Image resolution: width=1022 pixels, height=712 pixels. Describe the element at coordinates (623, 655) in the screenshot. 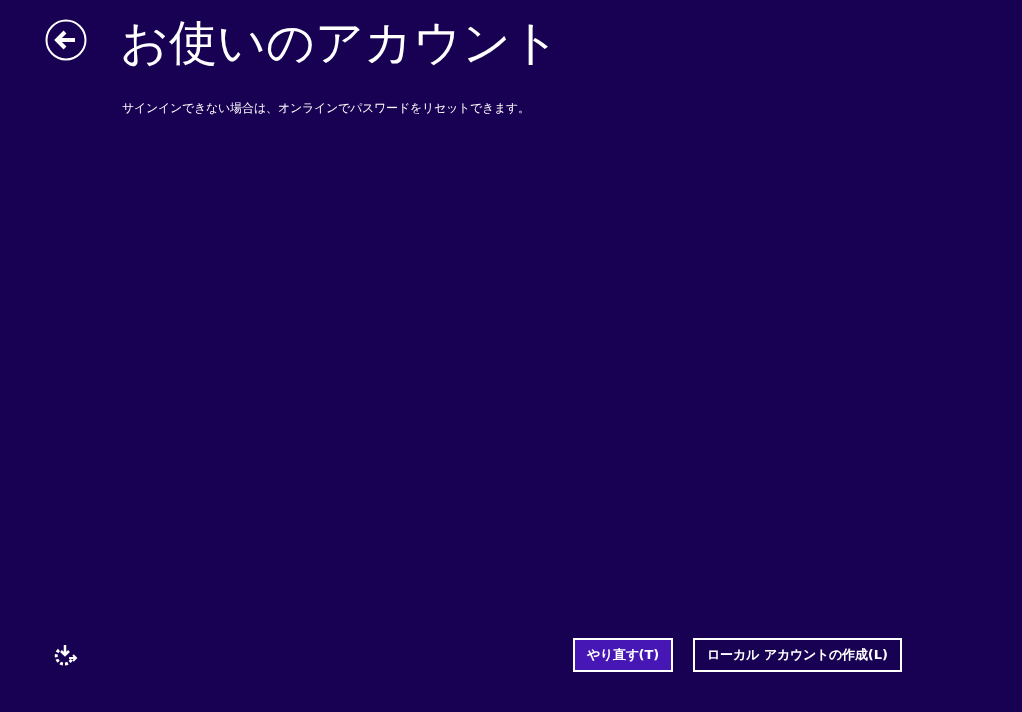

I see `action-button: やり直す(T)` at that location.